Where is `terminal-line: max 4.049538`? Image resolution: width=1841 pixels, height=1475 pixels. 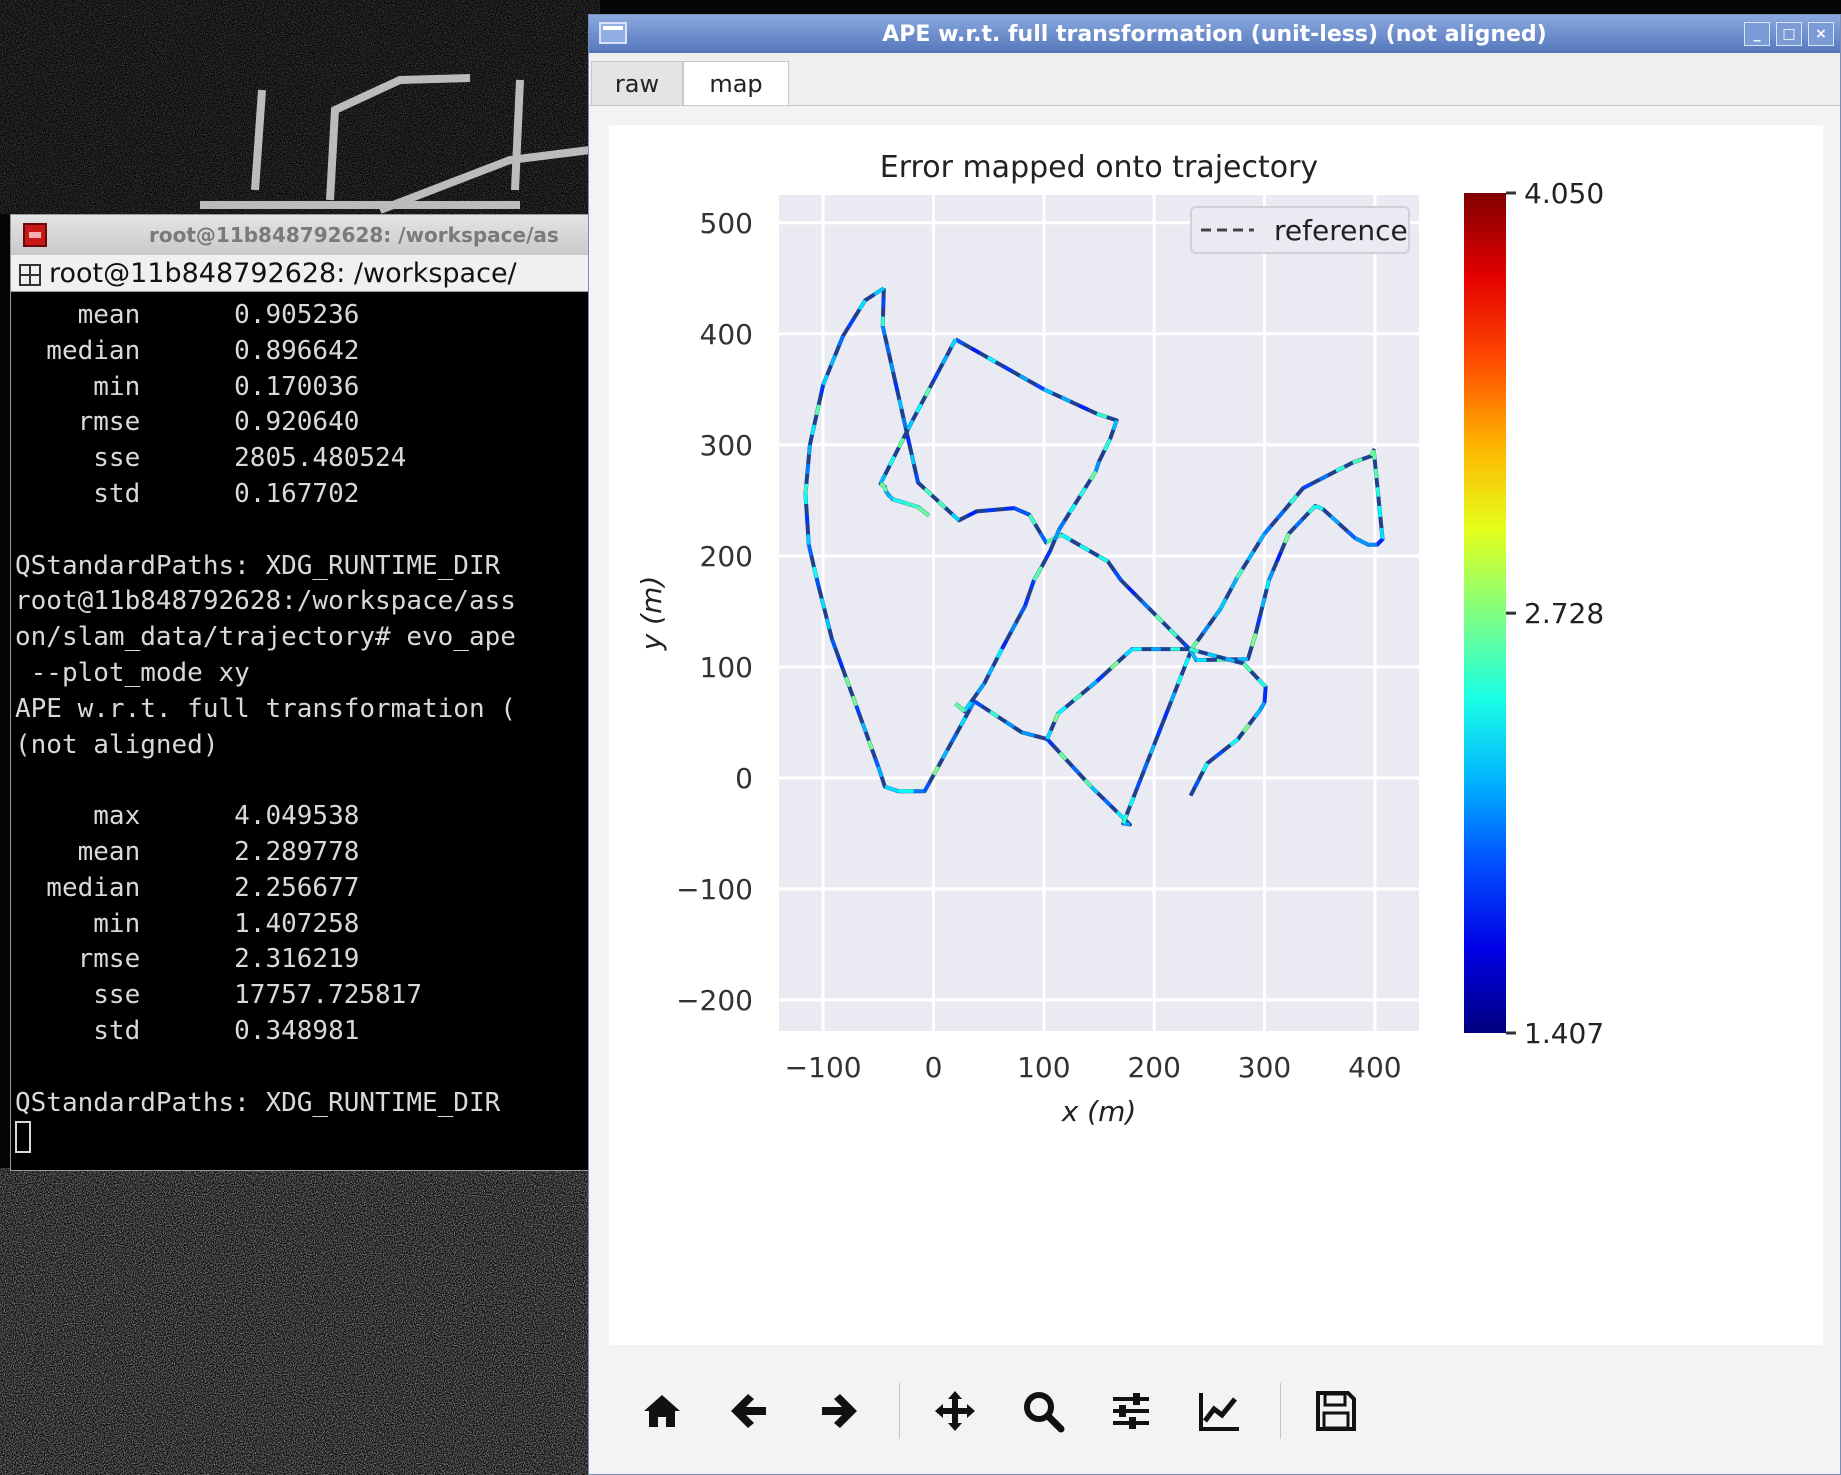
terminal-line: max 4.049538 is located at coordinates (187, 816).